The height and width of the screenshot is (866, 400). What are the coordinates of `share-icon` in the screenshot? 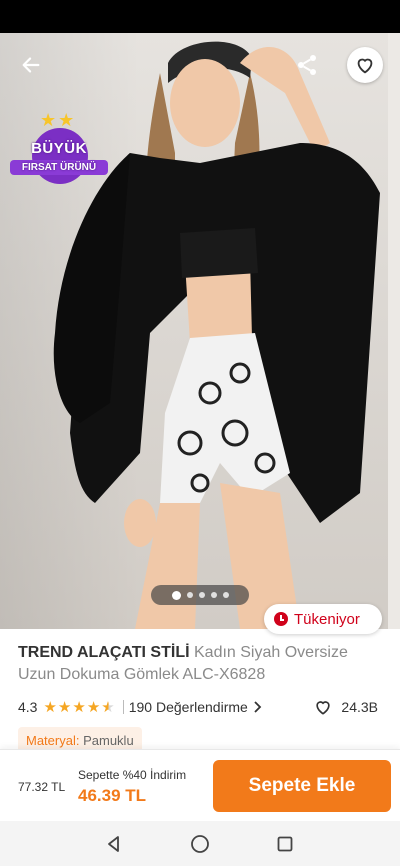 It's located at (307, 65).